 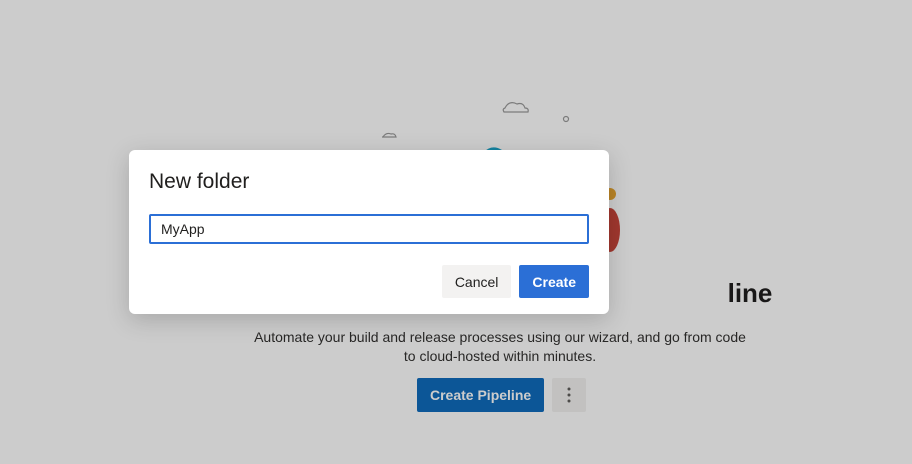 What do you see at coordinates (554, 281) in the screenshot?
I see `create-button: Create` at bounding box center [554, 281].